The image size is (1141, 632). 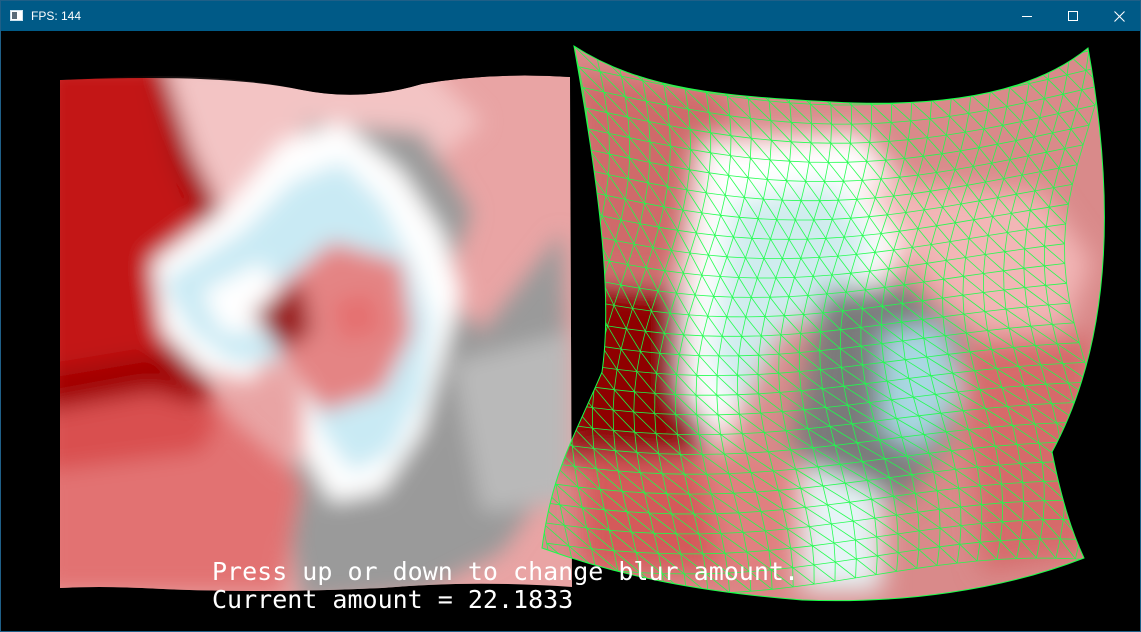 I want to click on maximize-icon, so click(x=1073, y=16).